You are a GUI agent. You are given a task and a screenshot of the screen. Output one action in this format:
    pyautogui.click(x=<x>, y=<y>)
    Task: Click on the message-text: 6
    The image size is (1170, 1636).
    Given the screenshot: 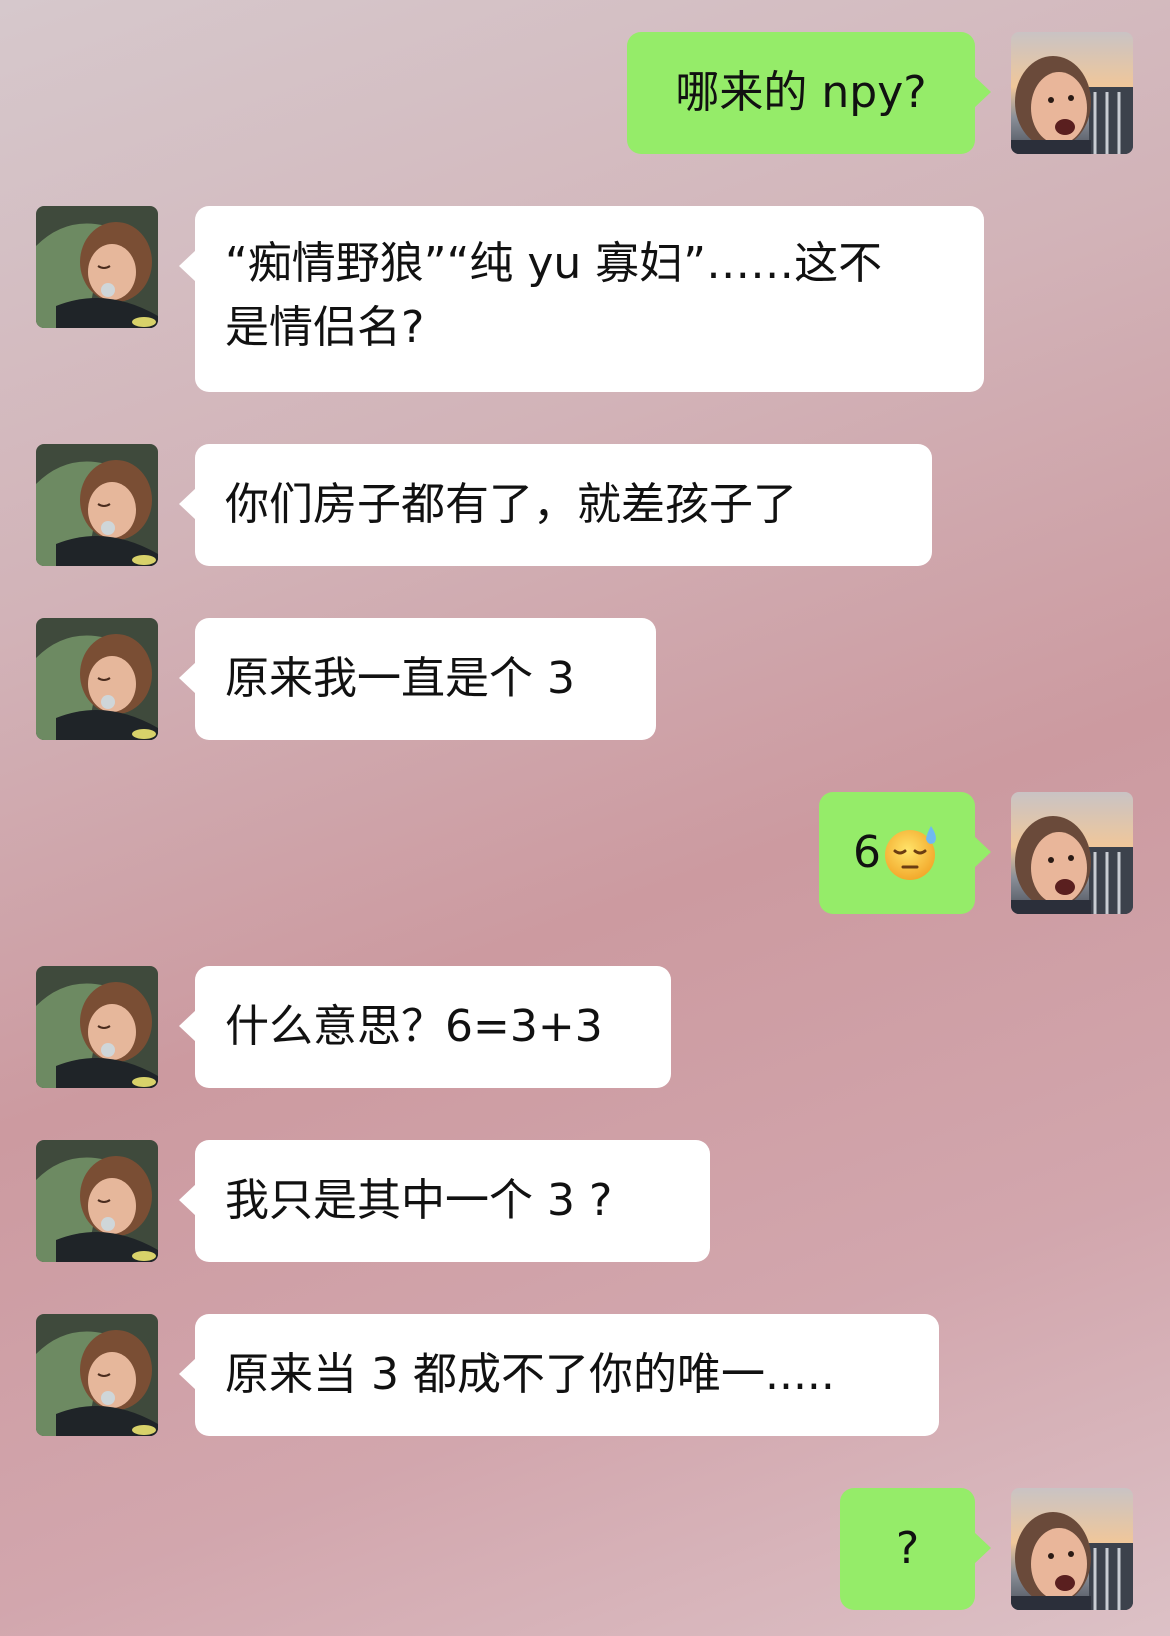 What is the action you would take?
    pyautogui.click(x=867, y=852)
    